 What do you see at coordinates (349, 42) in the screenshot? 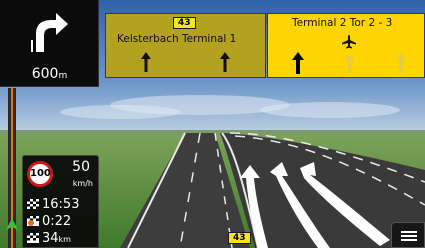
I see `airplane-icon` at bounding box center [349, 42].